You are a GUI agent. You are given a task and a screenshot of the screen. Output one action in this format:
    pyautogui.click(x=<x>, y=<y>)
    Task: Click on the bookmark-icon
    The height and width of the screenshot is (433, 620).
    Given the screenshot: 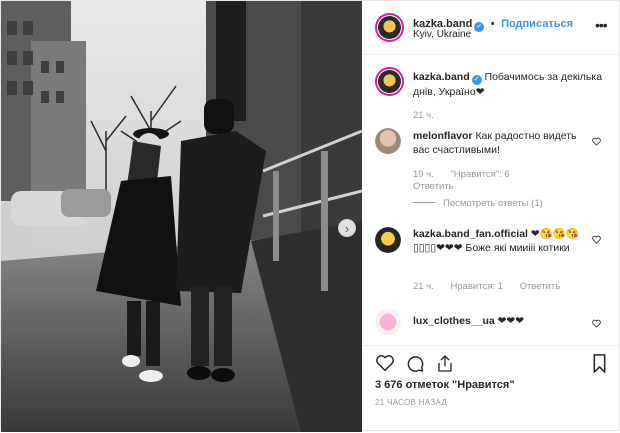 What is the action you would take?
    pyautogui.click(x=599, y=363)
    